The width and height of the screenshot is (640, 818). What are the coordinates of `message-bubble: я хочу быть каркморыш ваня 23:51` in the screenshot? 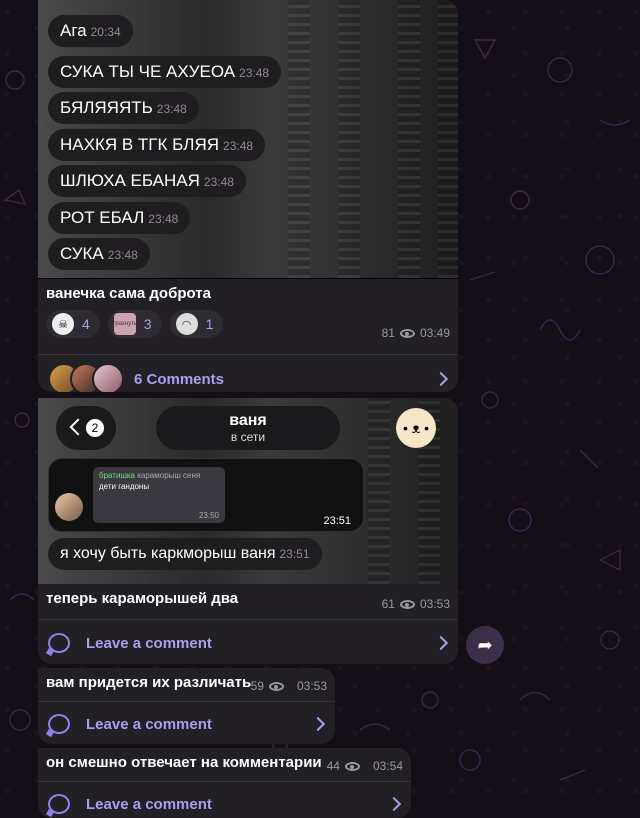 It's located at (185, 554).